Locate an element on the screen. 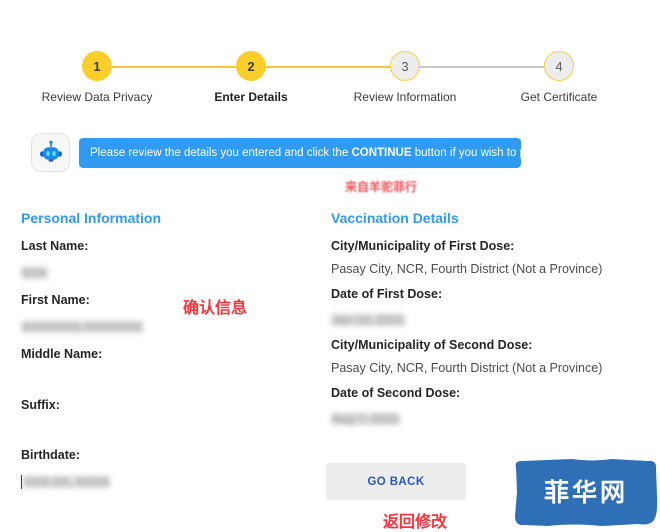 This screenshot has width=660, height=532. field-suffix: Suffix: is located at coordinates (171, 416).